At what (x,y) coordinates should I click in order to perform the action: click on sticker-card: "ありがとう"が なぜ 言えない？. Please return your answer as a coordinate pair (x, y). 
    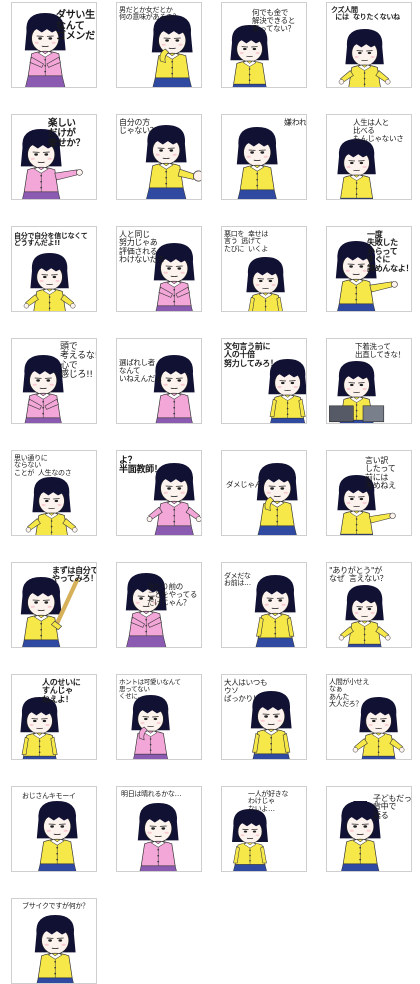
    Looking at the image, I should click on (369, 605).